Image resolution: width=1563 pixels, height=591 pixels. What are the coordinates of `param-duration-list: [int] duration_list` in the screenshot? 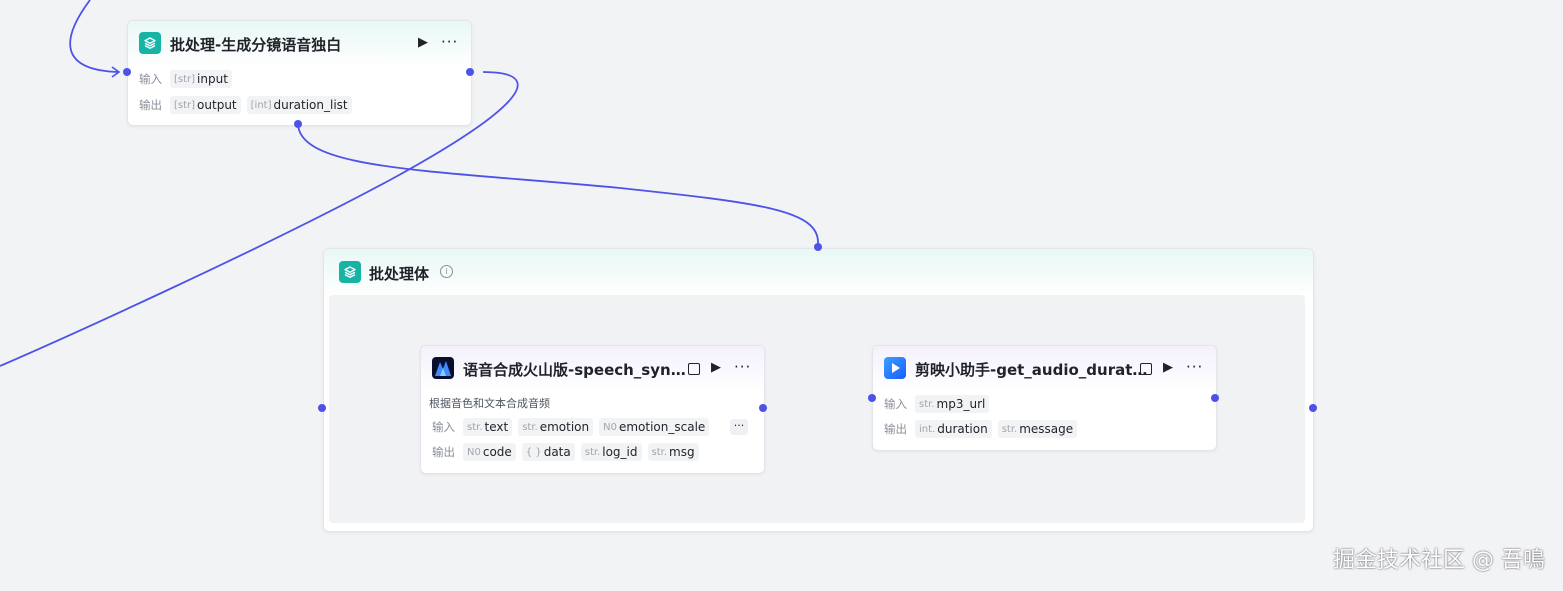 It's located at (299, 105).